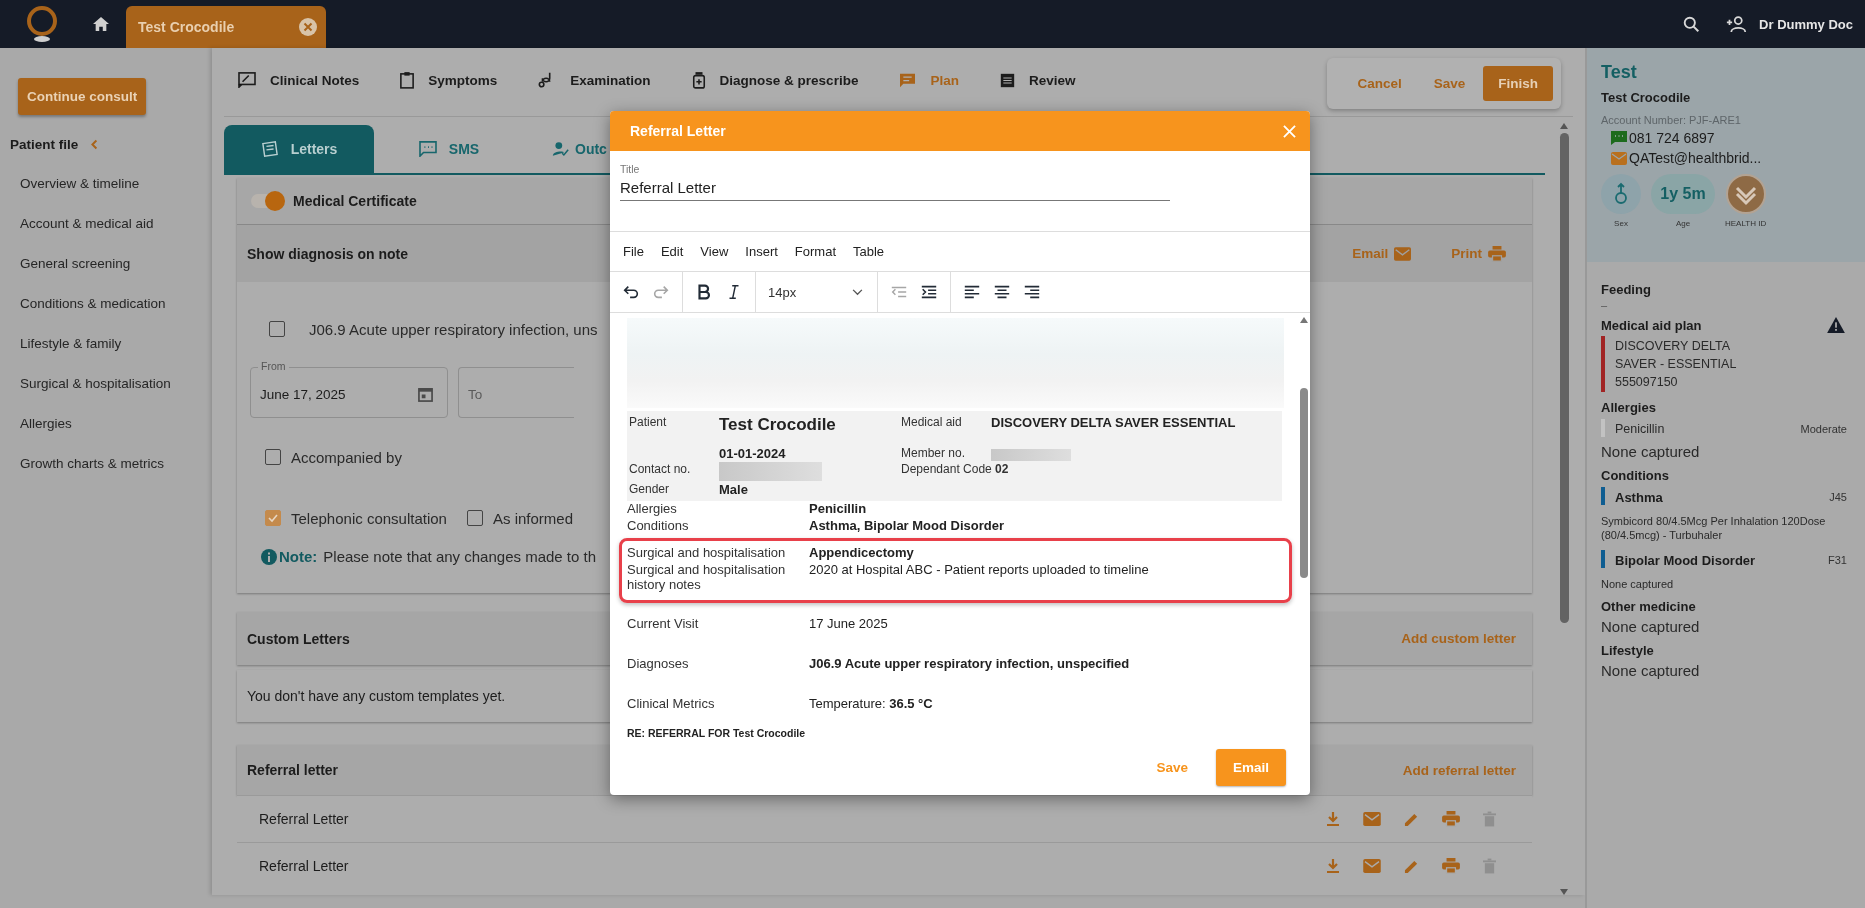  Describe the element at coordinates (267, 201) in the screenshot. I see `toggle-switch` at that location.